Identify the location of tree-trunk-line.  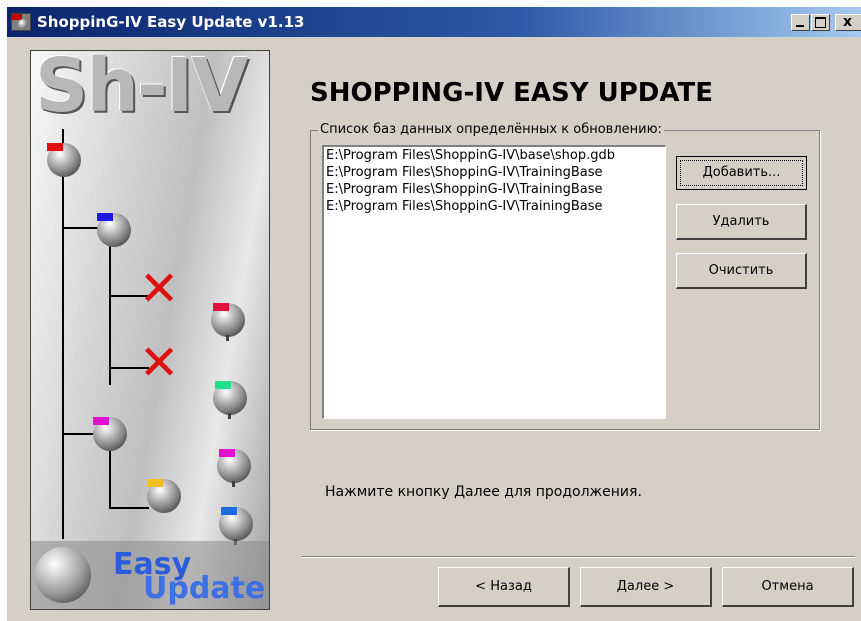
(63, 334).